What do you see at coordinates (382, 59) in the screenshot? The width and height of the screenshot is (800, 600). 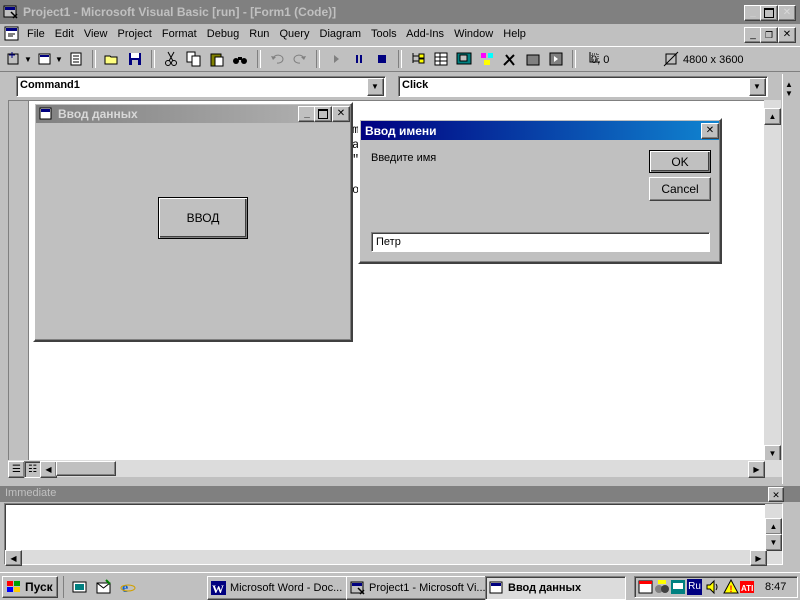 I see `end-icon` at bounding box center [382, 59].